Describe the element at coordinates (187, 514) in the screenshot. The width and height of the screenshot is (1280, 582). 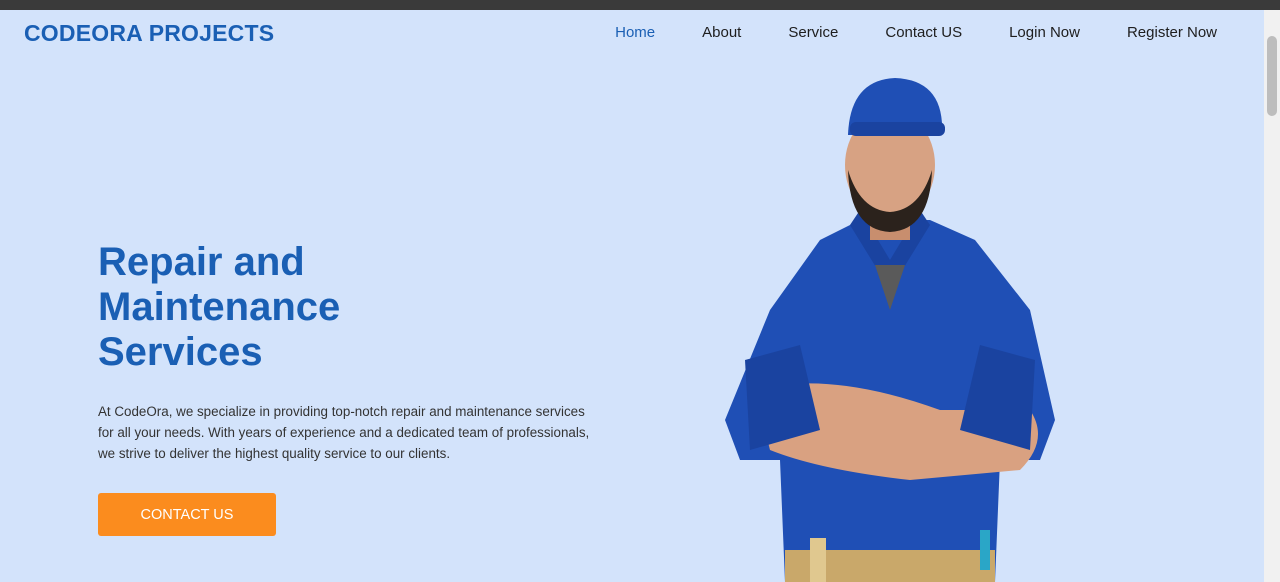
I see `contact-us-button: CONTACT US` at that location.